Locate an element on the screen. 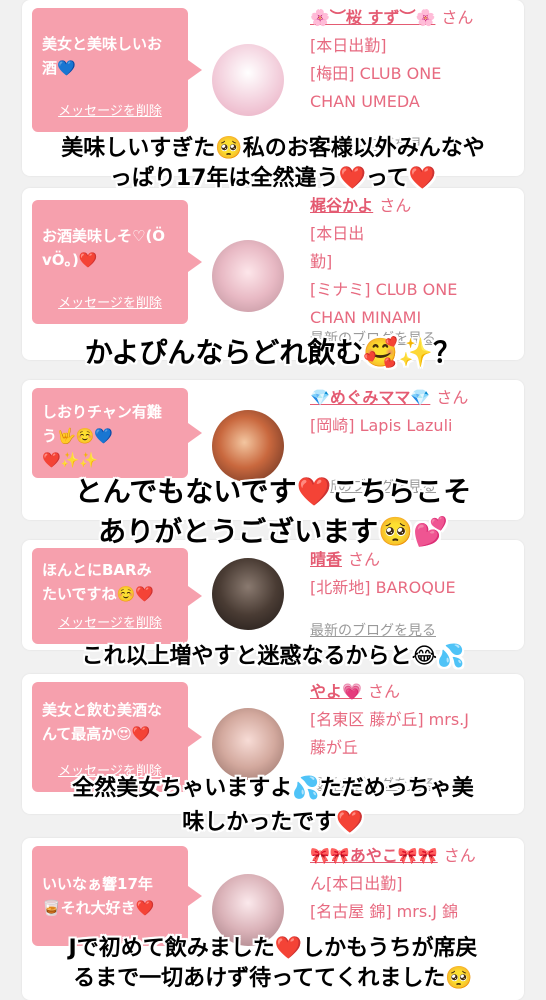 This screenshot has width=546, height=1000. profile-info: やよ💗 さん [名東区 藤が丘] mrs.J 藤が丘 is located at coordinates (414, 720).